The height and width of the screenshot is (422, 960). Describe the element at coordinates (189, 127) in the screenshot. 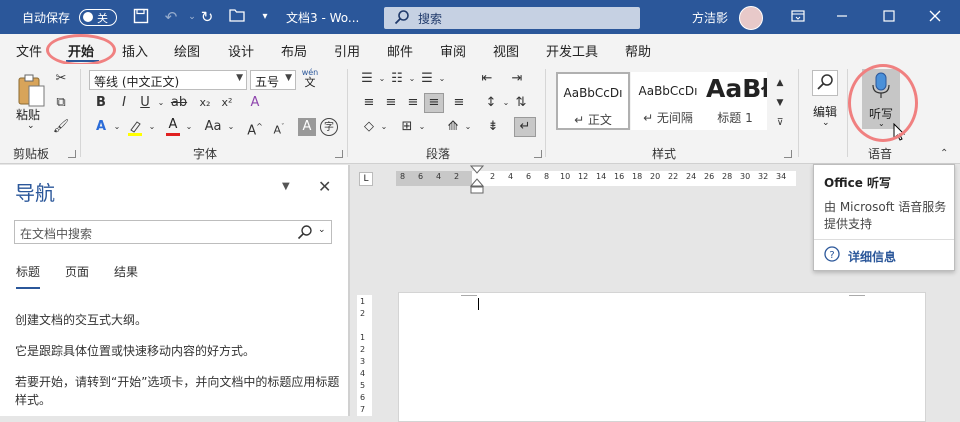

I see `font-color-dropdown-icon: ⌄` at that location.